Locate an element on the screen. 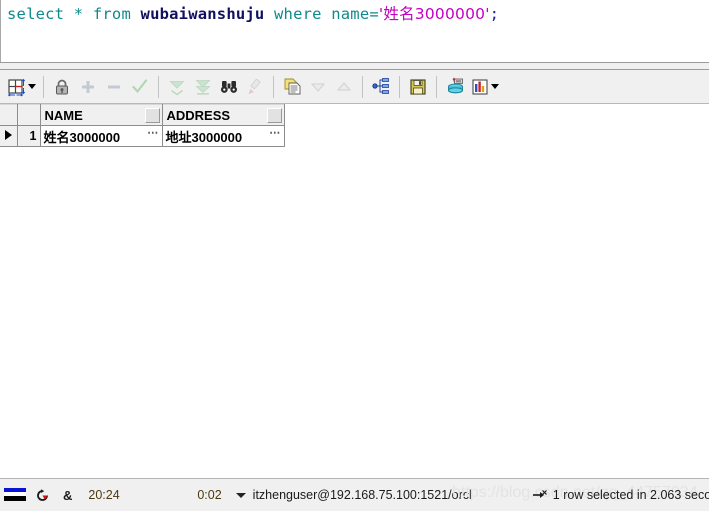  result-grid-table: NAME ADDRESS 1 姓名3000000 ⋯ 地址3000000 ⋯ is located at coordinates (142, 125).